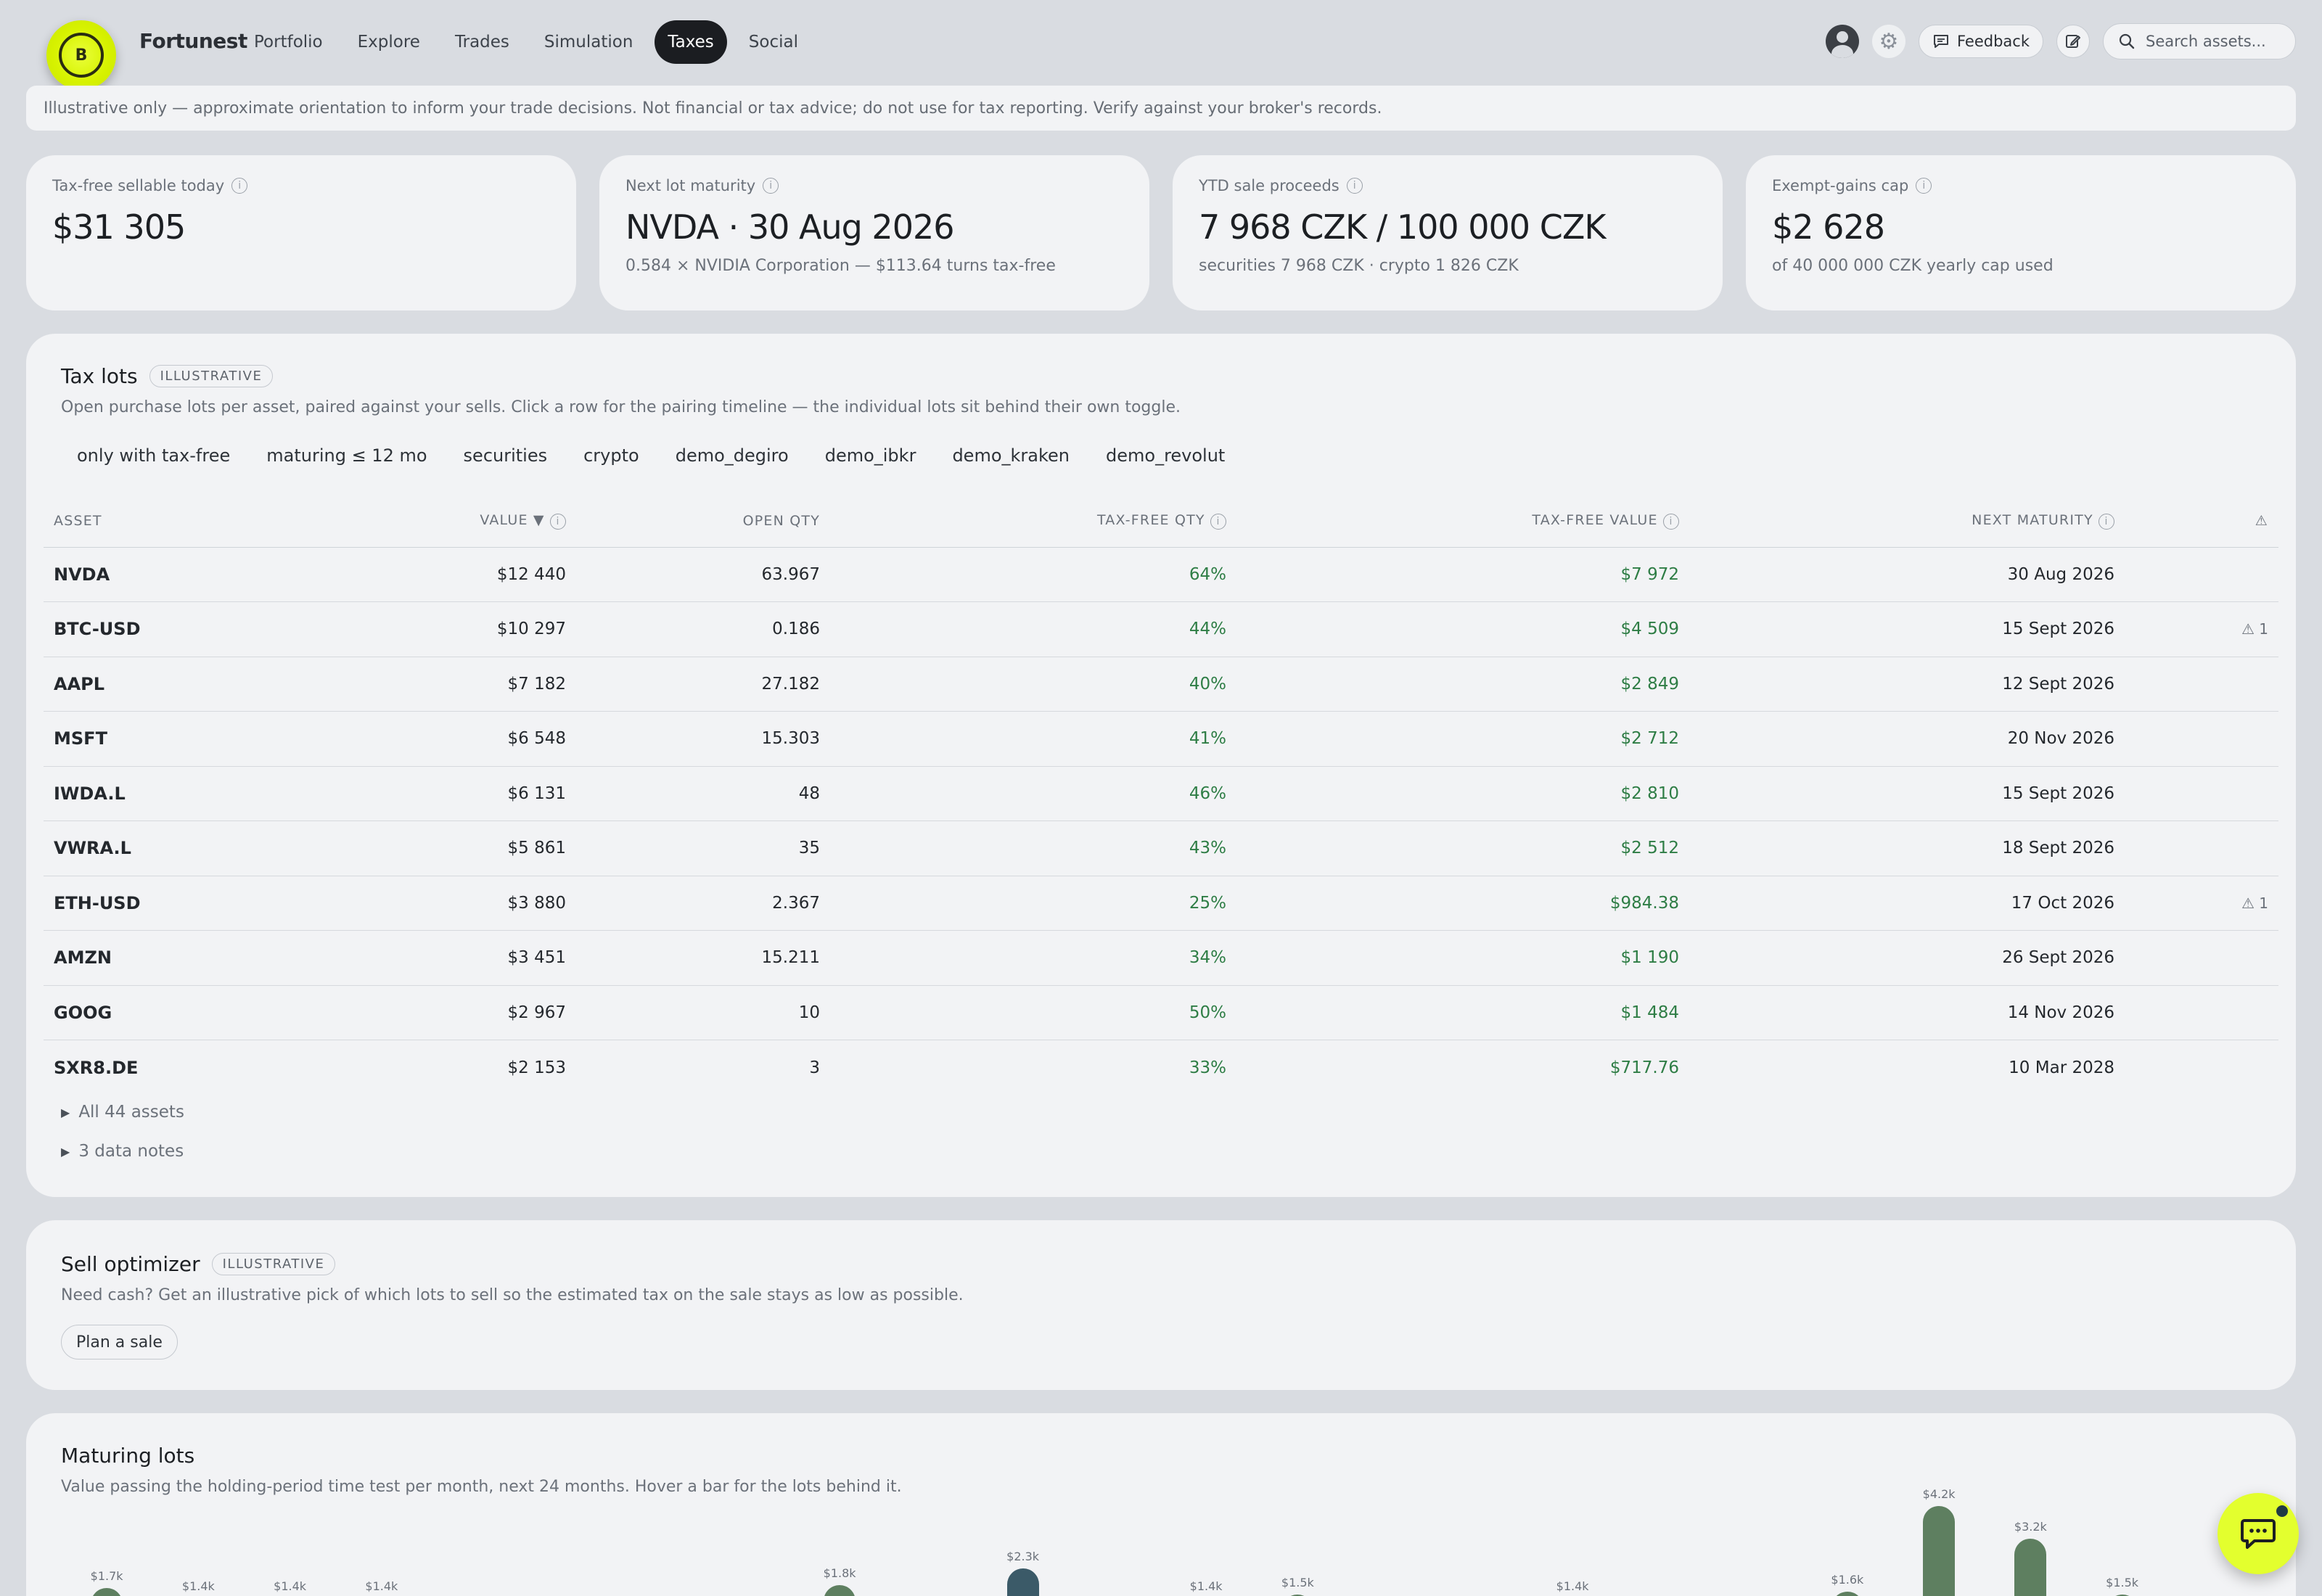 This screenshot has height=1596, width=2322. What do you see at coordinates (196, 684) in the screenshot?
I see `cell-asset: AAPL` at bounding box center [196, 684].